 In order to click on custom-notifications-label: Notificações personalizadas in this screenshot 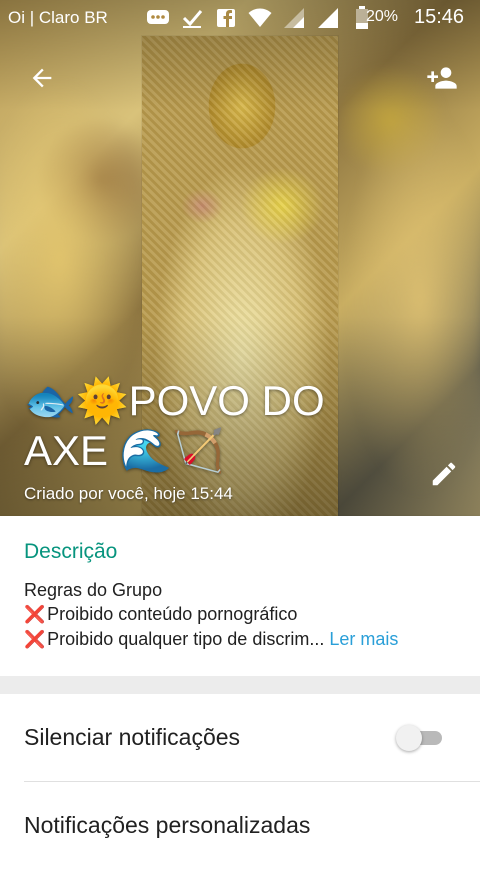, I will do `click(167, 825)`.